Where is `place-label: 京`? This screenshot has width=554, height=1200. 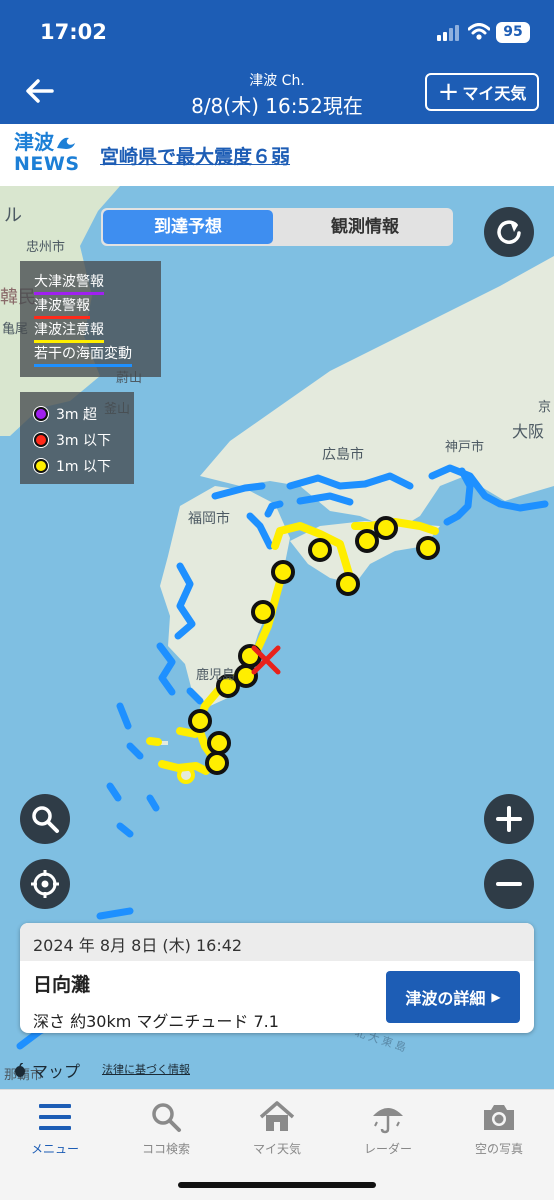
place-label: 京 is located at coordinates (545, 407).